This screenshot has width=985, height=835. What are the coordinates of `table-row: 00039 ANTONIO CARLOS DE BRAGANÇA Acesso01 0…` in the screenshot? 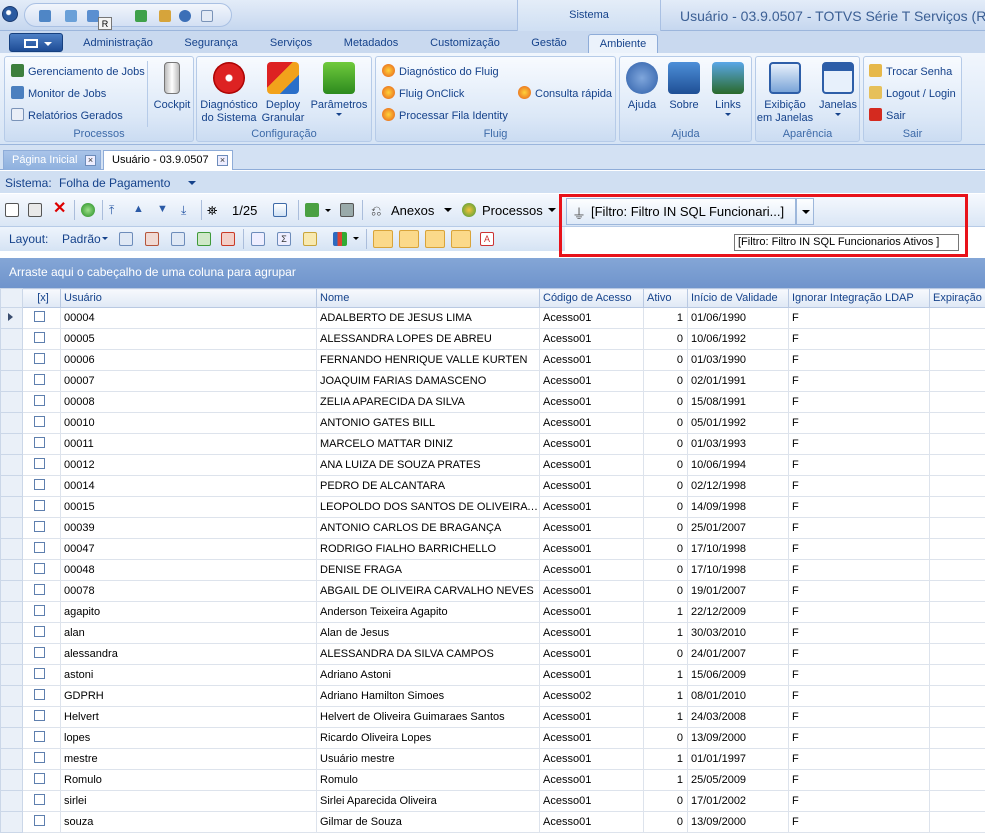 It's located at (492, 528).